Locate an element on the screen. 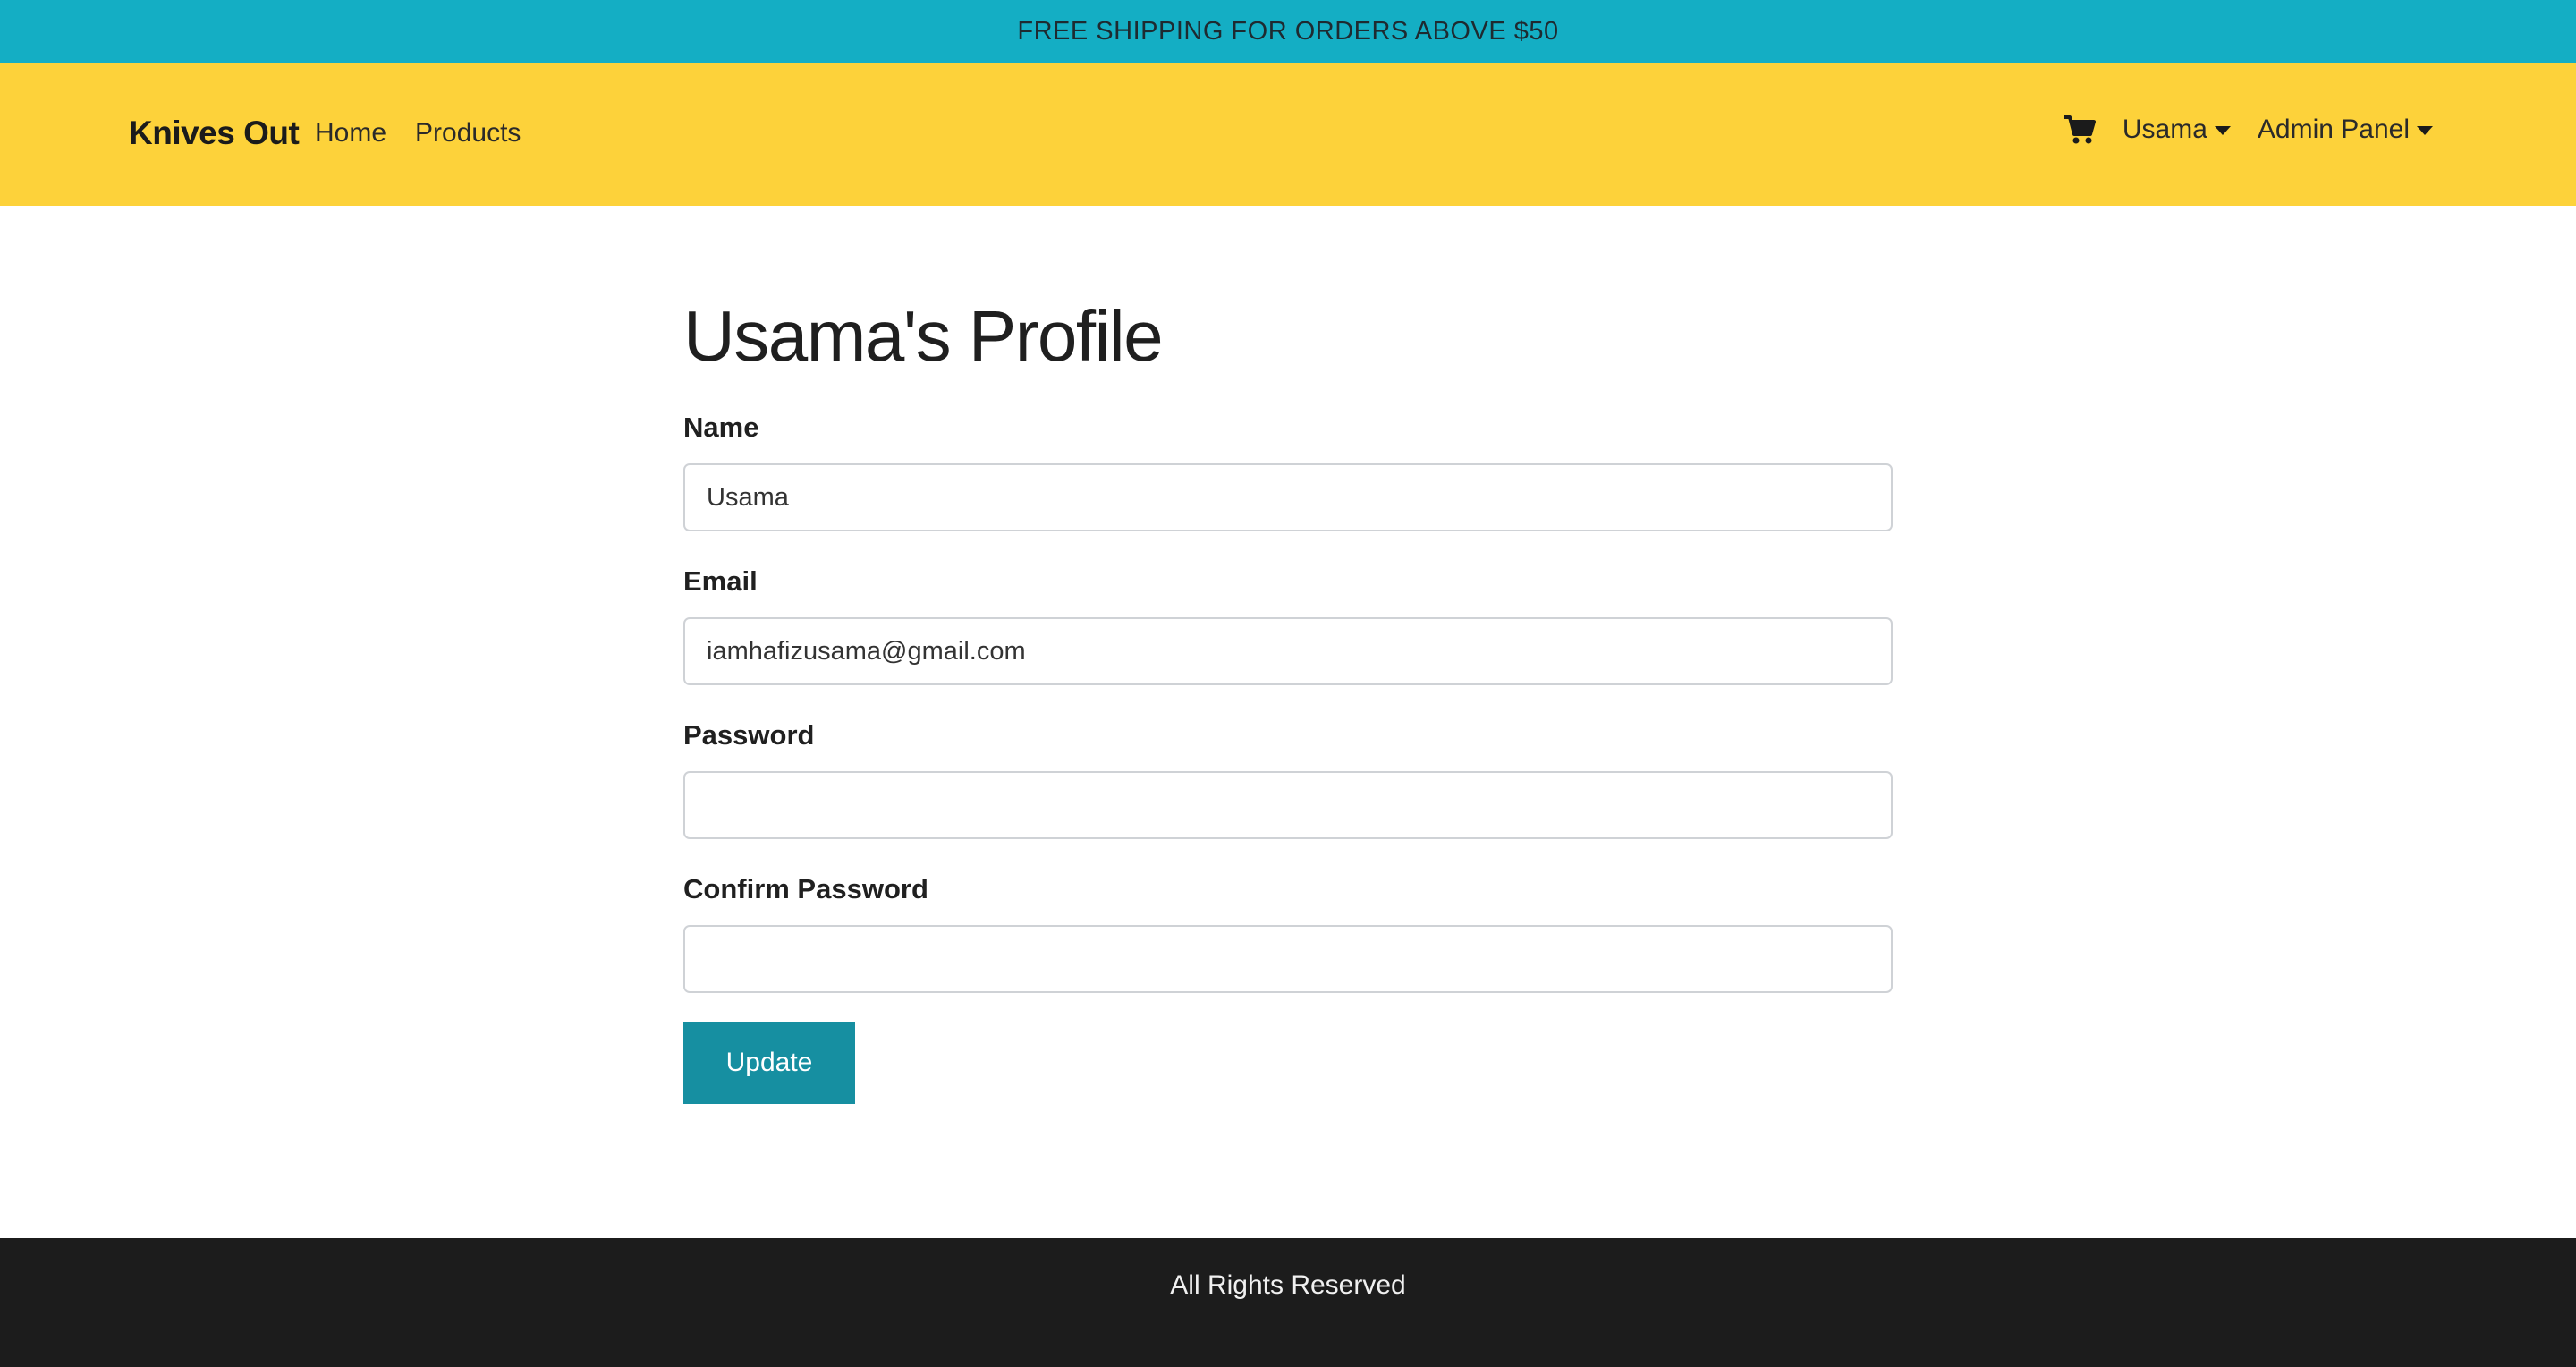  shopping-cart-icon is located at coordinates (2079, 130).